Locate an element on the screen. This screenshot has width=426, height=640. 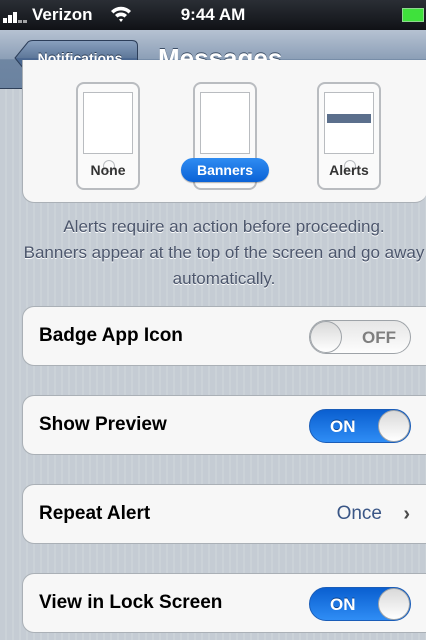
alert-style-label: None is located at coordinates (108, 170).